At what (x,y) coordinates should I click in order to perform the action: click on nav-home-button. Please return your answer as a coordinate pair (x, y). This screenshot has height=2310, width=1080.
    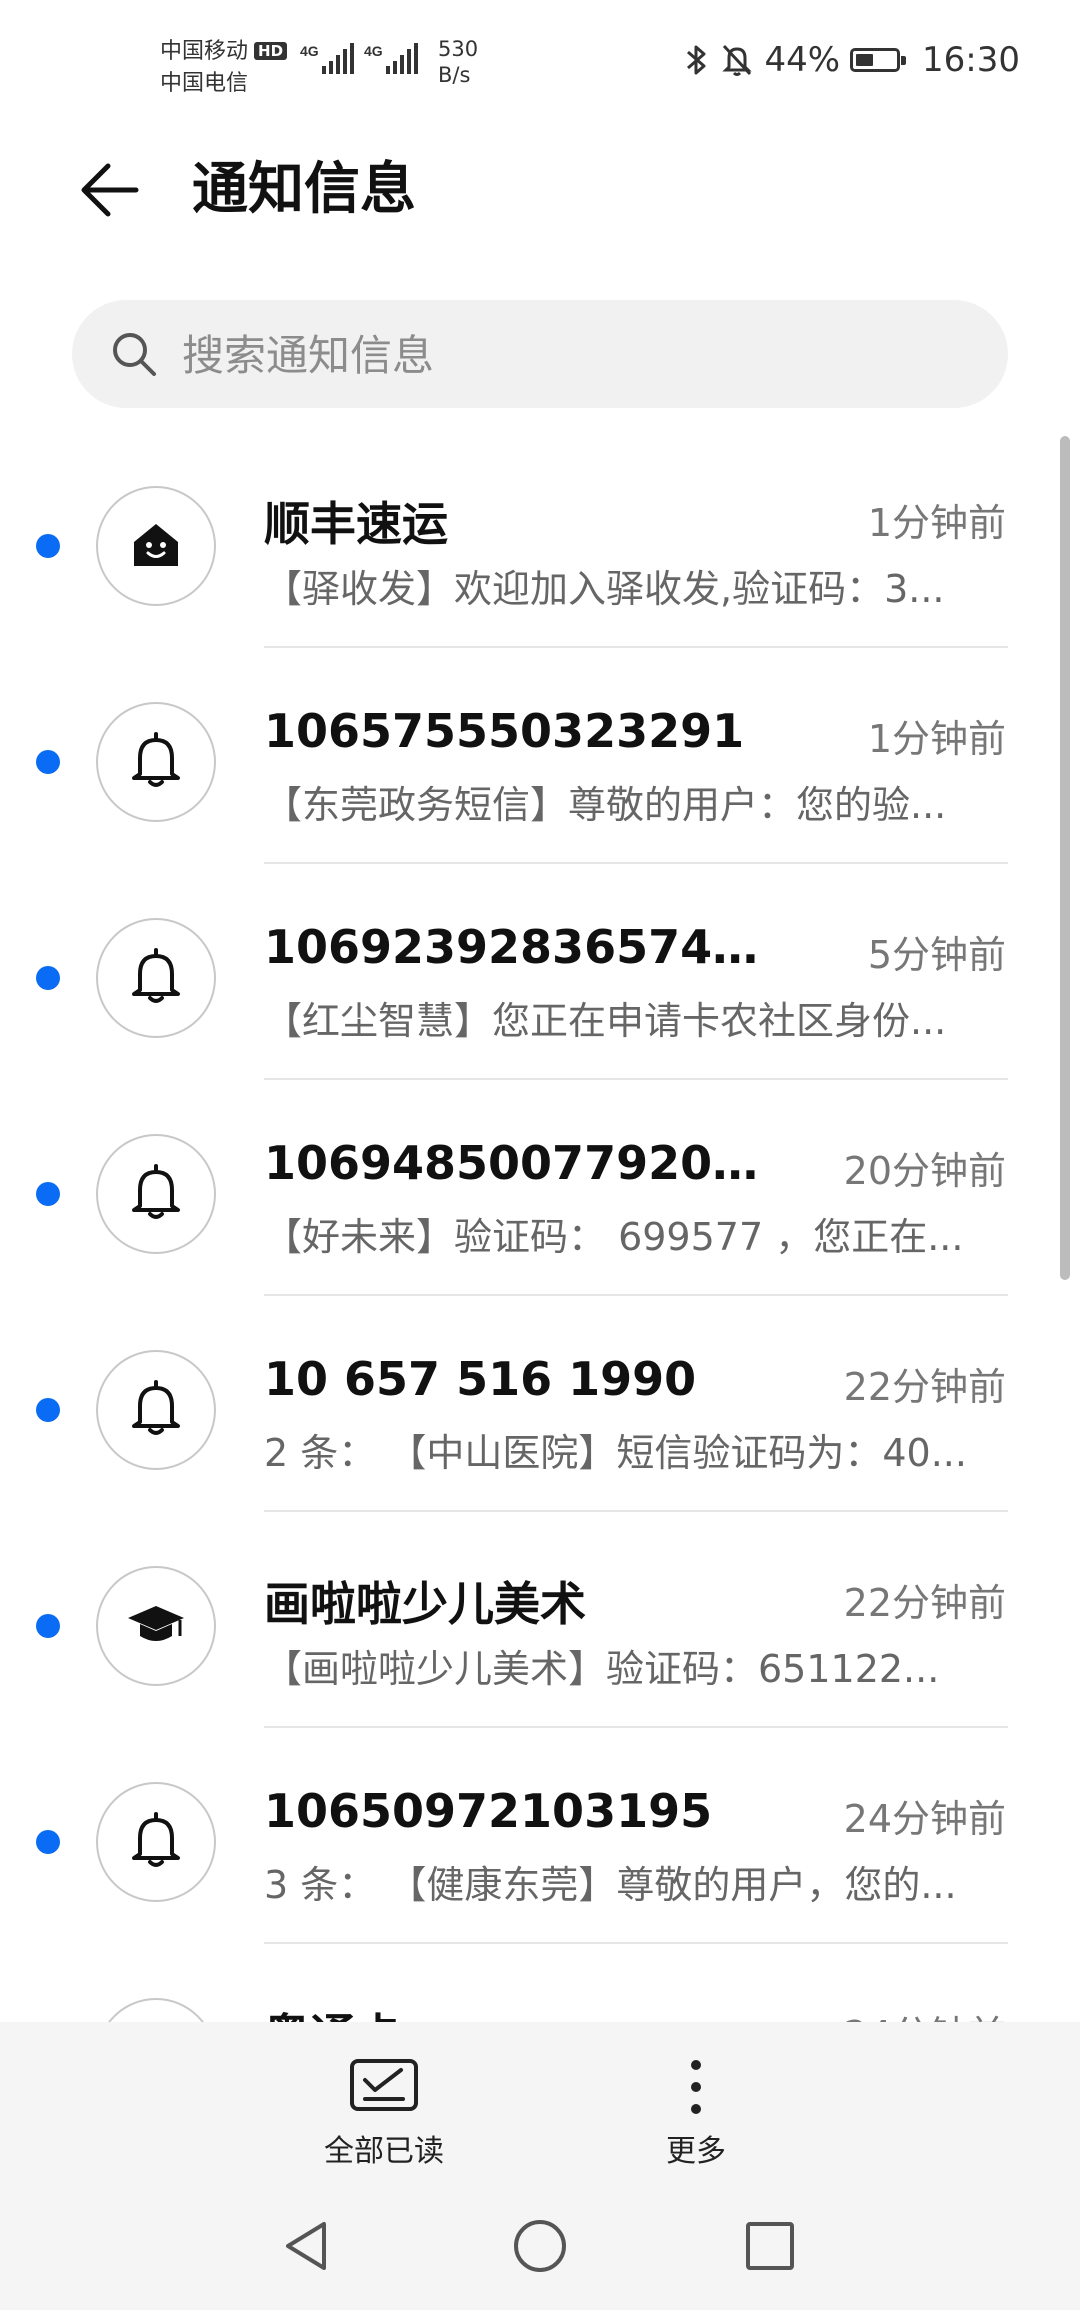
    Looking at the image, I should click on (540, 2246).